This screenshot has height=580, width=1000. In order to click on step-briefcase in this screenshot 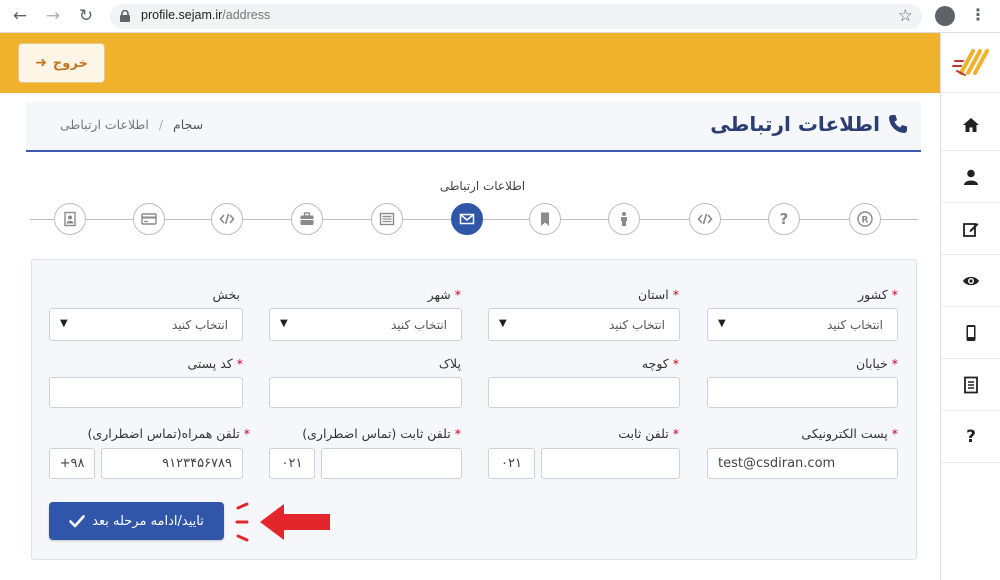, I will do `click(307, 219)`.